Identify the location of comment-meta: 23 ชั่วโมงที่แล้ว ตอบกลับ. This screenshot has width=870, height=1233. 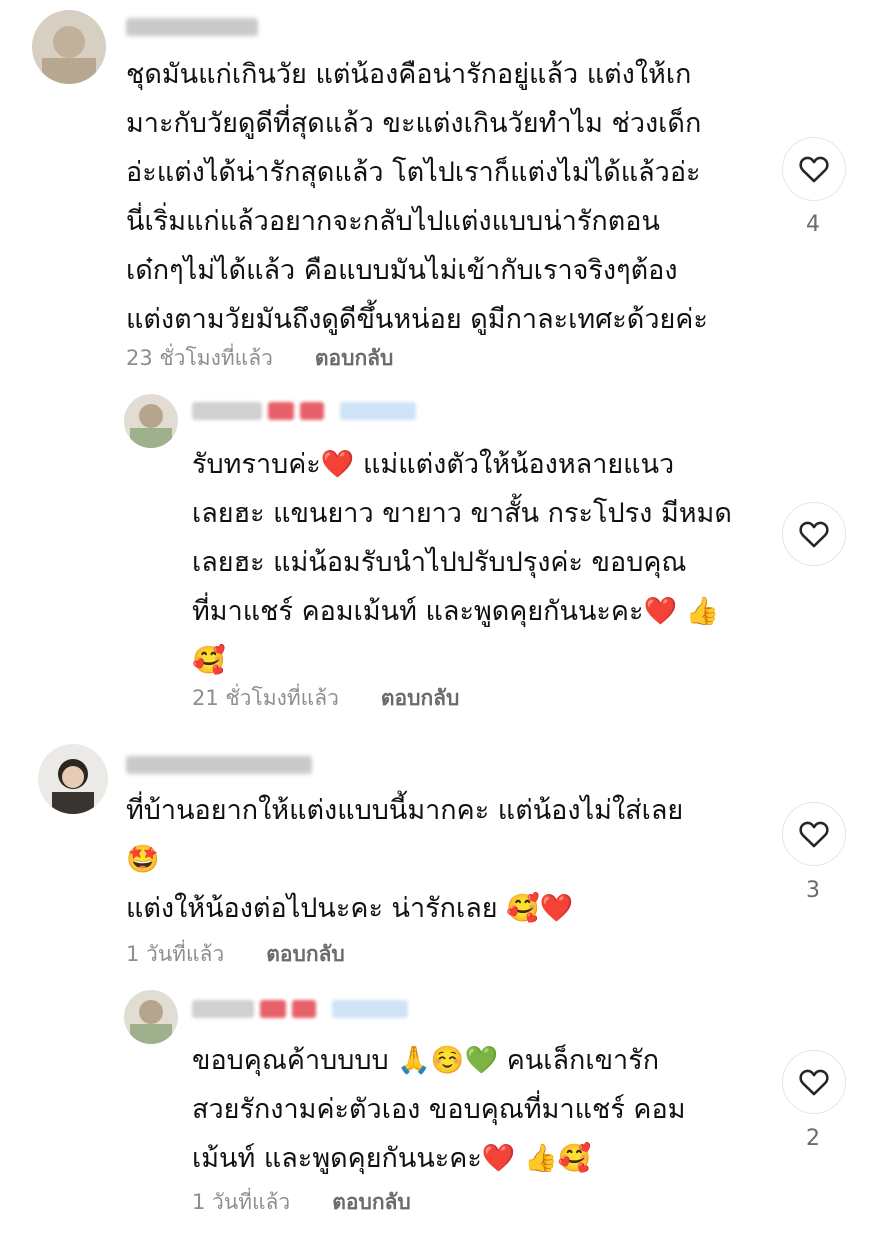
(259, 358).